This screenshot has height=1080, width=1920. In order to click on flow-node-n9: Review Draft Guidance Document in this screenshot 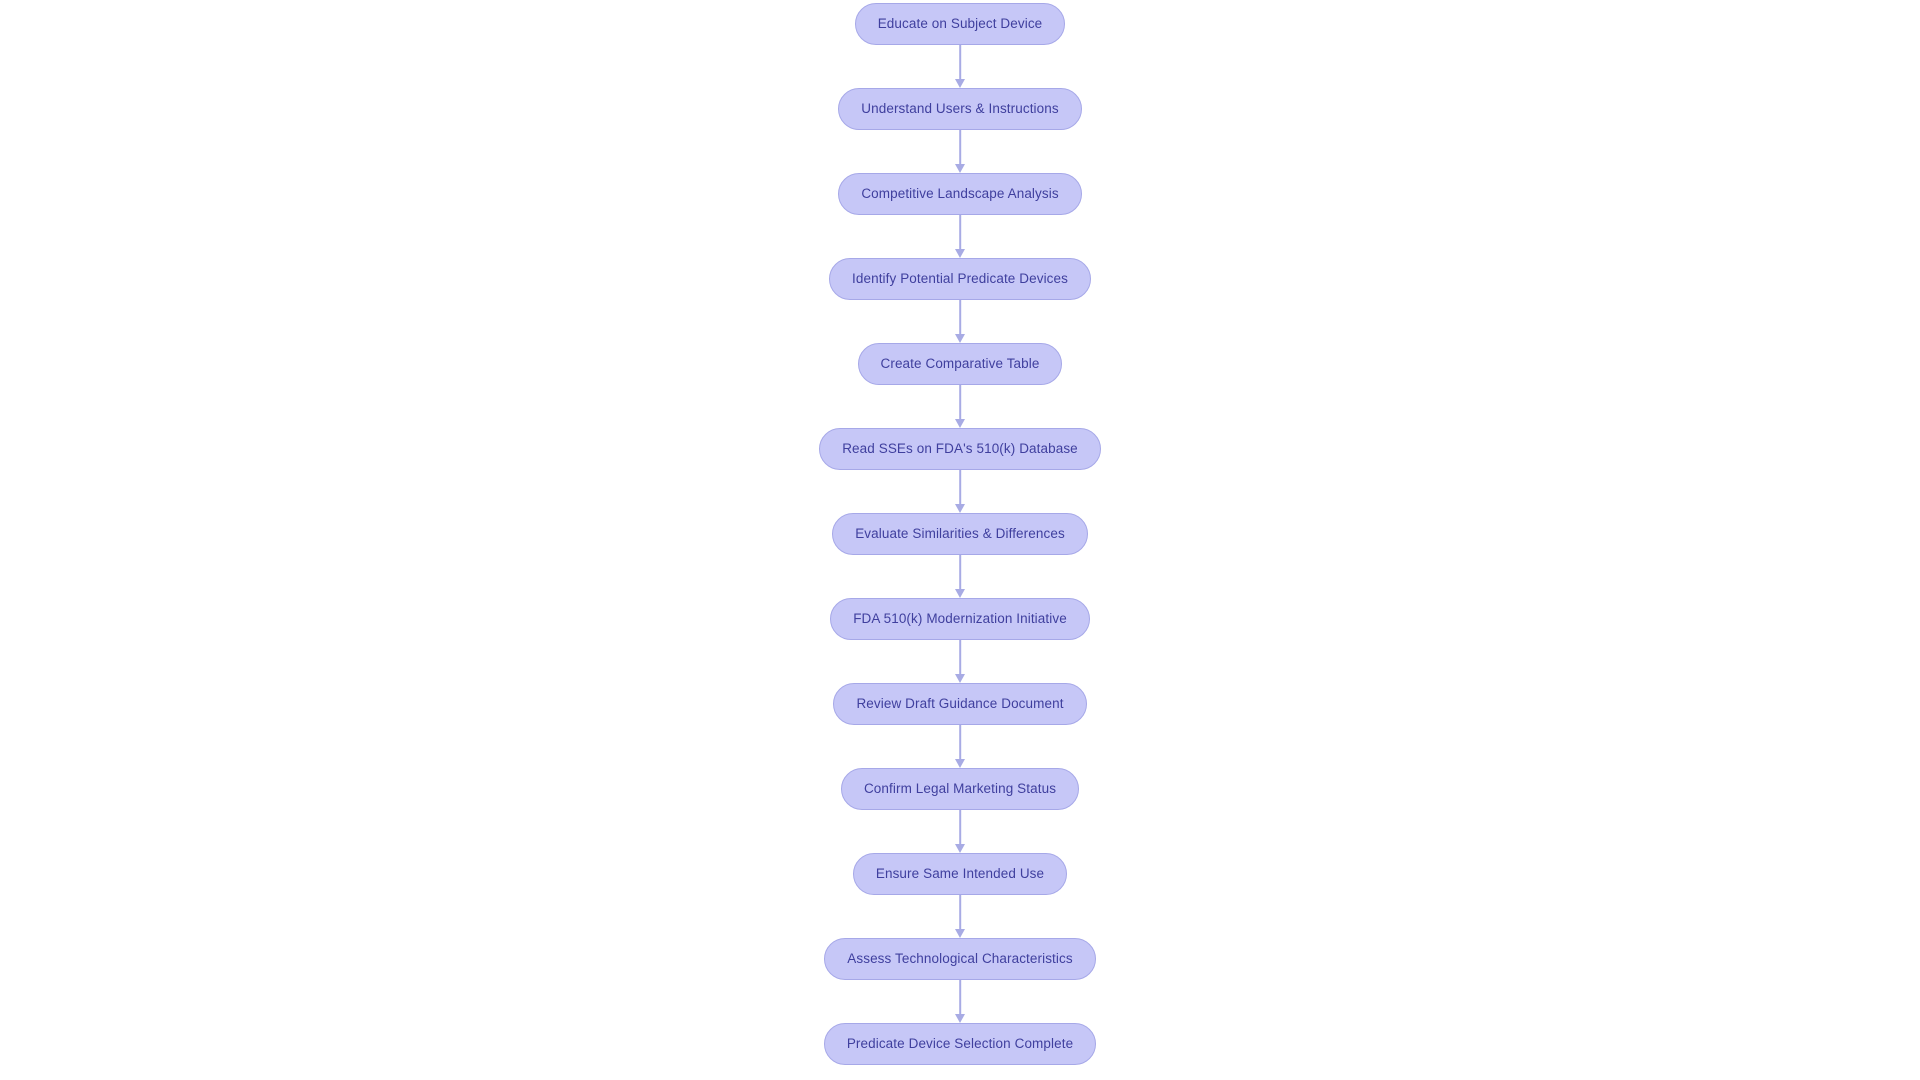, I will do `click(960, 704)`.